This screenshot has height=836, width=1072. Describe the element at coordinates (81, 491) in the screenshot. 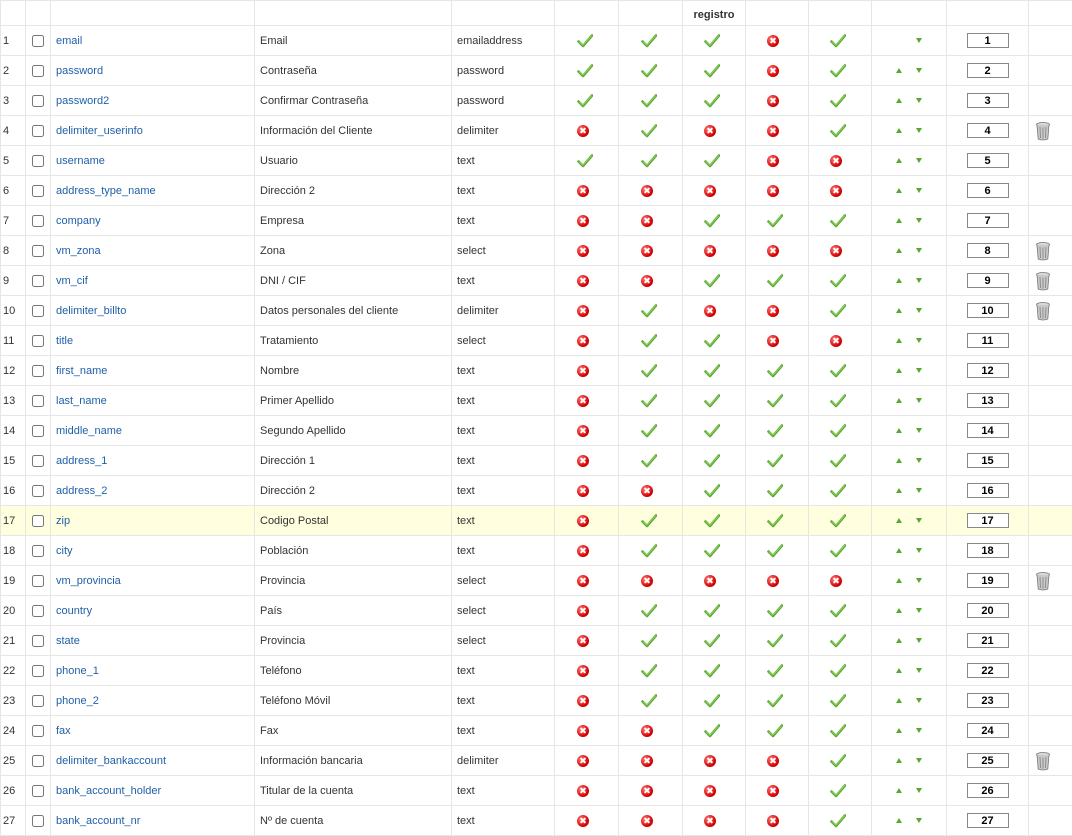

I see `field-name-link: address_2` at that location.